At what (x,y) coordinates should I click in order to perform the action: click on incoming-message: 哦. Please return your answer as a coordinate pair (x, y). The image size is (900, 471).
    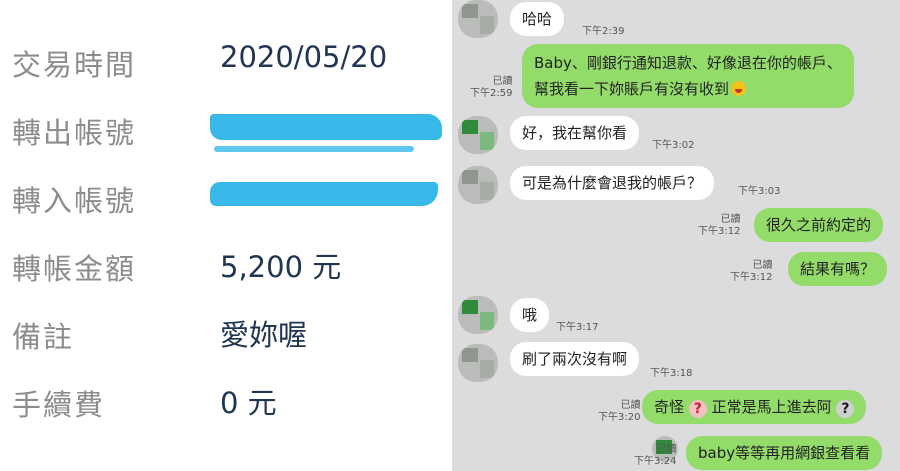
    Looking at the image, I should click on (530, 315).